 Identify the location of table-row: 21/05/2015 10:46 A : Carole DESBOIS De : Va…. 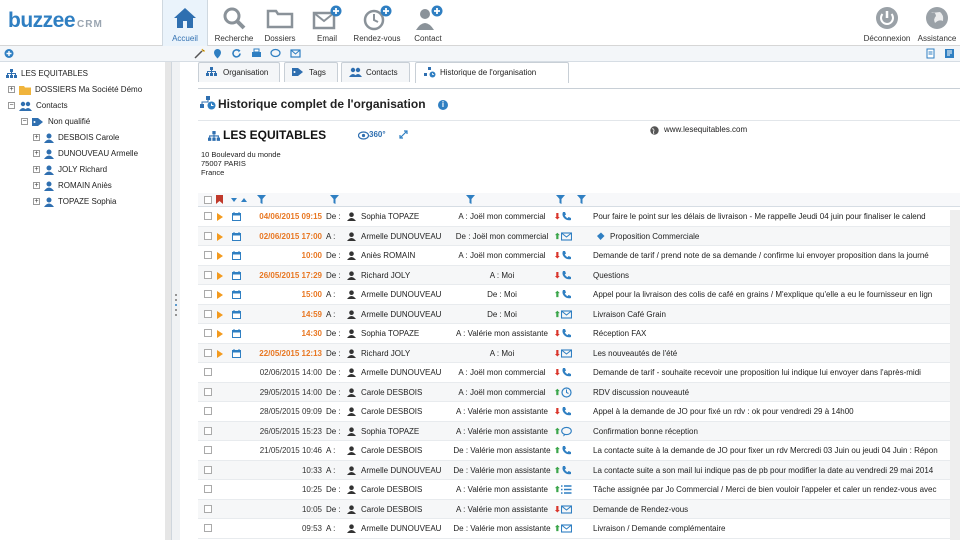
(579, 451).